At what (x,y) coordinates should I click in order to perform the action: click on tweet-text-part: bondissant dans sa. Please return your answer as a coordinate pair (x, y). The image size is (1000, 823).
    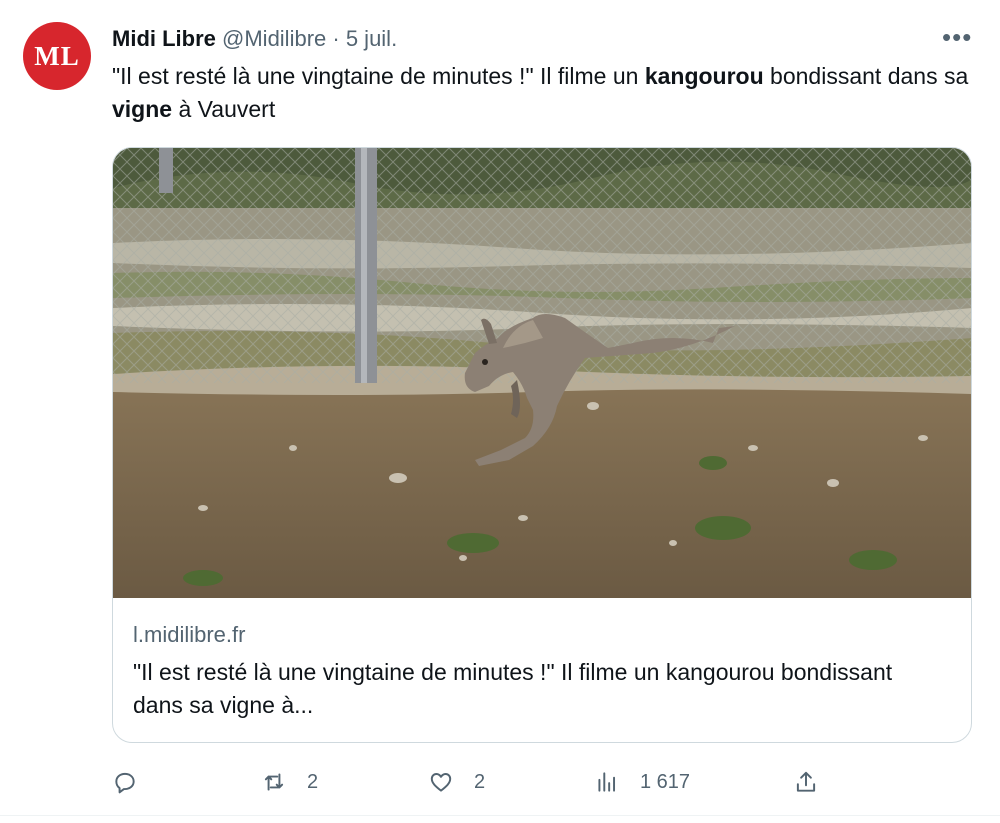
    Looking at the image, I should click on (866, 76).